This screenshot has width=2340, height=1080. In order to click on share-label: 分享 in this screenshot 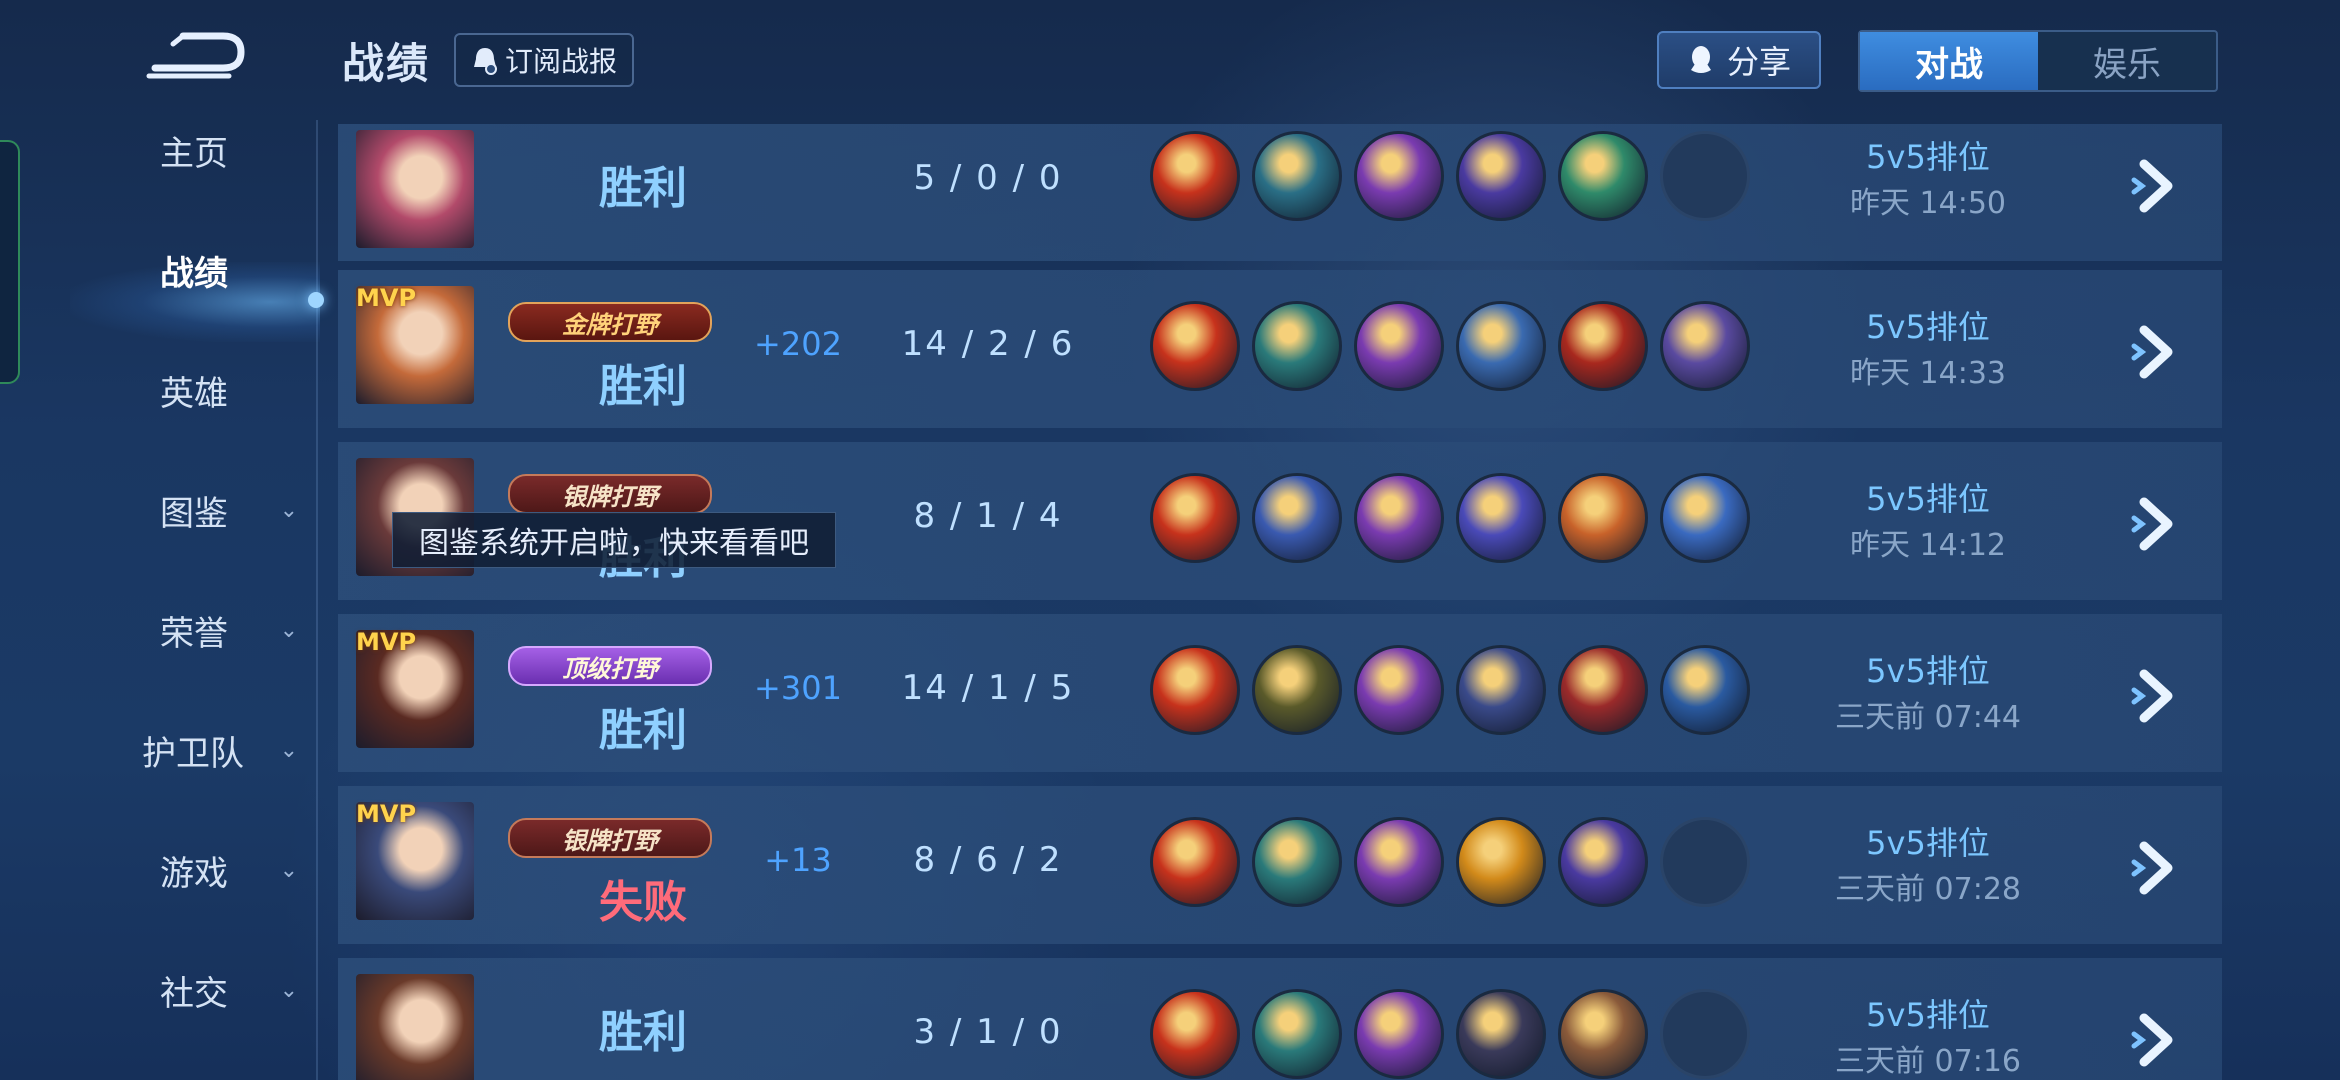, I will do `click(1758, 62)`.